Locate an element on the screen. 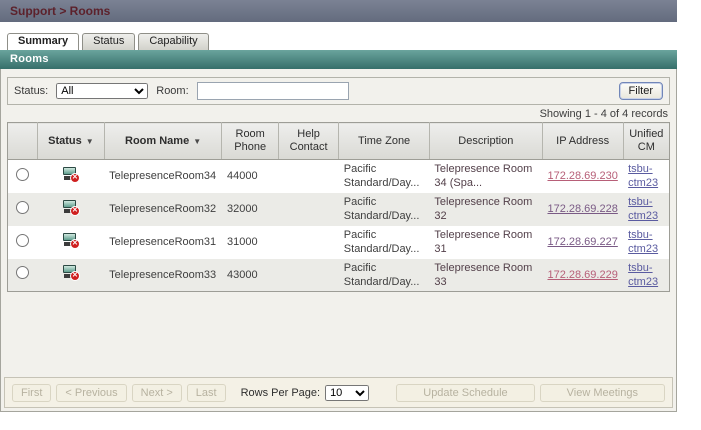 This screenshot has height=430, width=701. tab-capability: Capability is located at coordinates (173, 41).